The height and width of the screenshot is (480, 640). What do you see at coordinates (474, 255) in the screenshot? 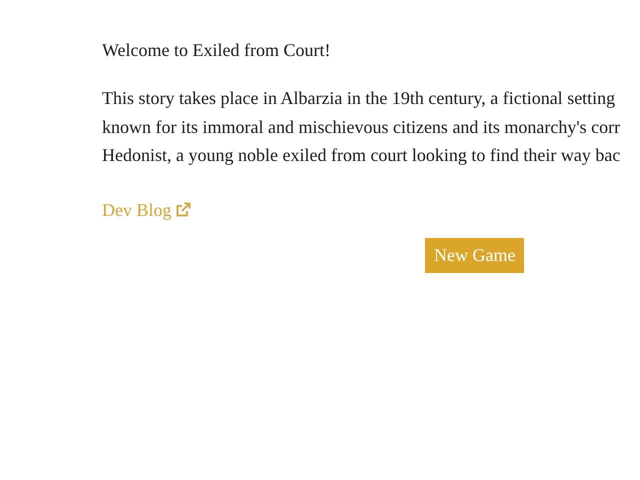
I see `new-game-button: New Game` at bounding box center [474, 255].